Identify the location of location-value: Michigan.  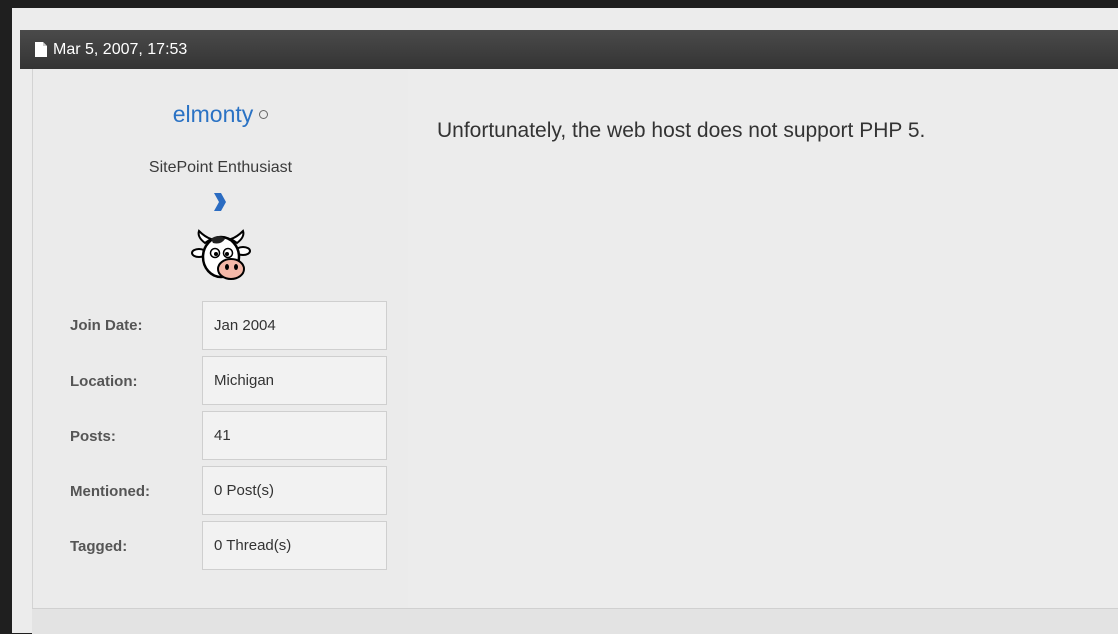
(294, 380).